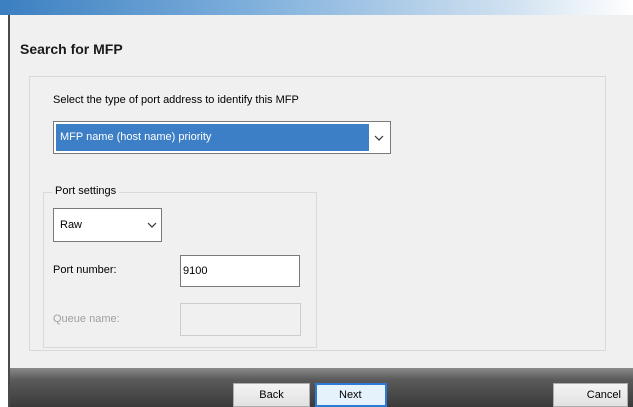 Image resolution: width=633 pixels, height=407 pixels. Describe the element at coordinates (86, 319) in the screenshot. I see `queue-name-label: Queue name:` at that location.